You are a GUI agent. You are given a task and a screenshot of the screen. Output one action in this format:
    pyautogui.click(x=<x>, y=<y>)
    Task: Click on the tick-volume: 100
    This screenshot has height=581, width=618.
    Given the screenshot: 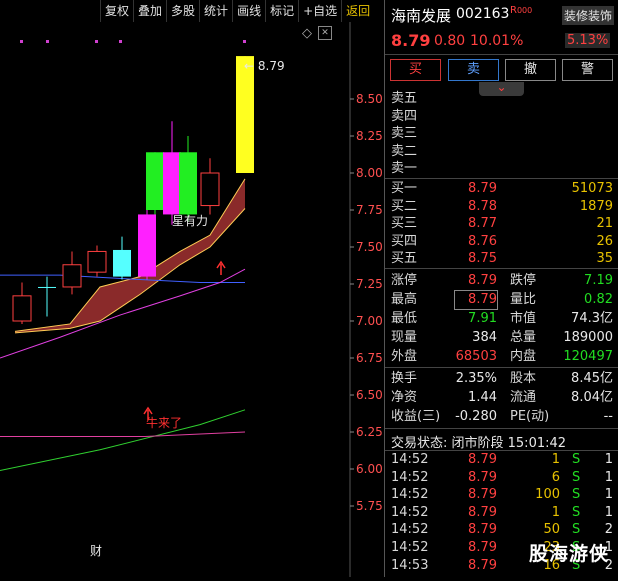 What is the action you would take?
    pyautogui.click(x=547, y=495)
    